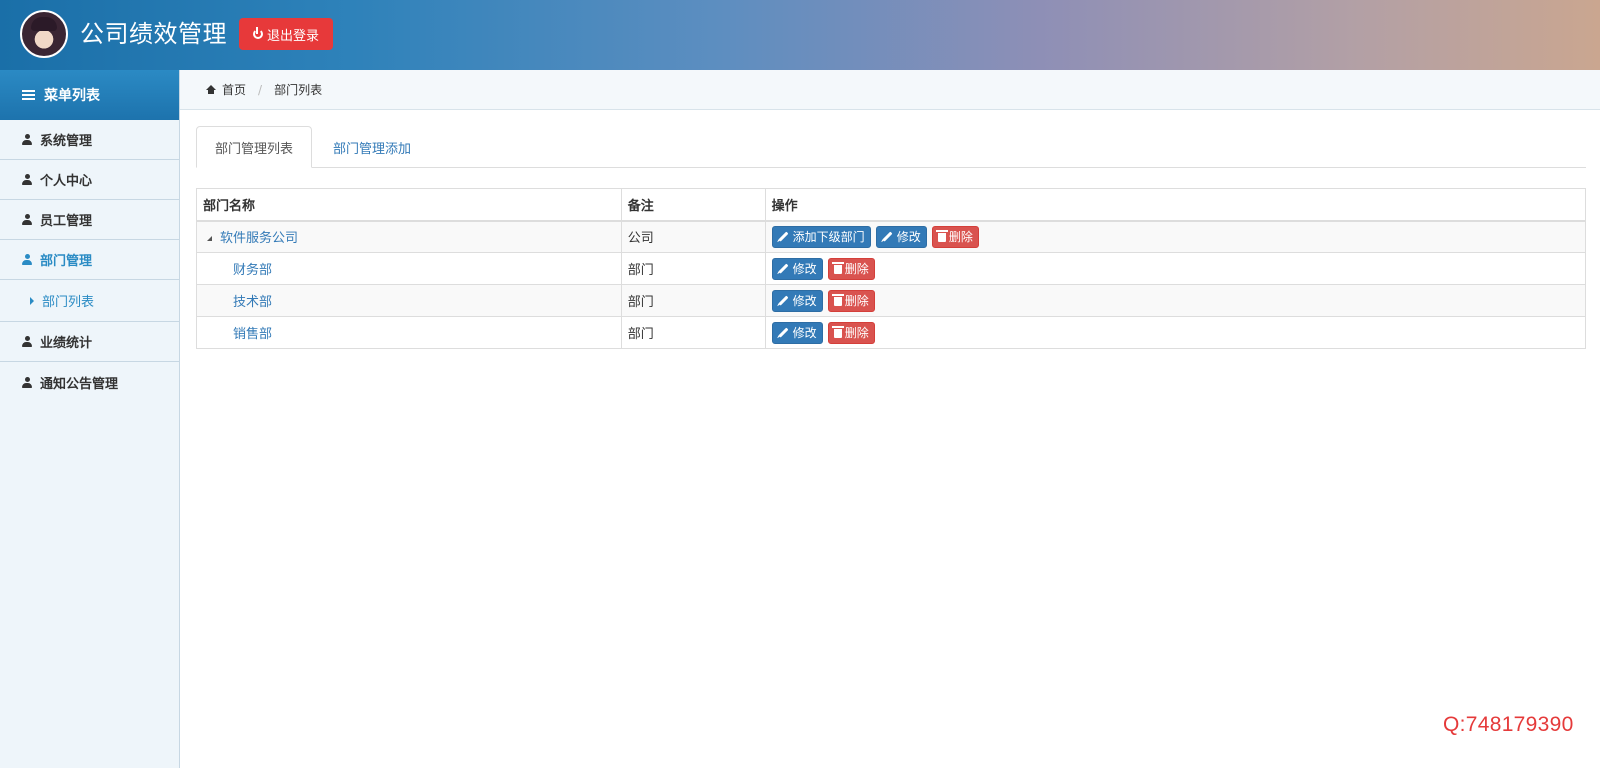 The width and height of the screenshot is (1600, 768). I want to click on column-header: 备注, so click(693, 205).